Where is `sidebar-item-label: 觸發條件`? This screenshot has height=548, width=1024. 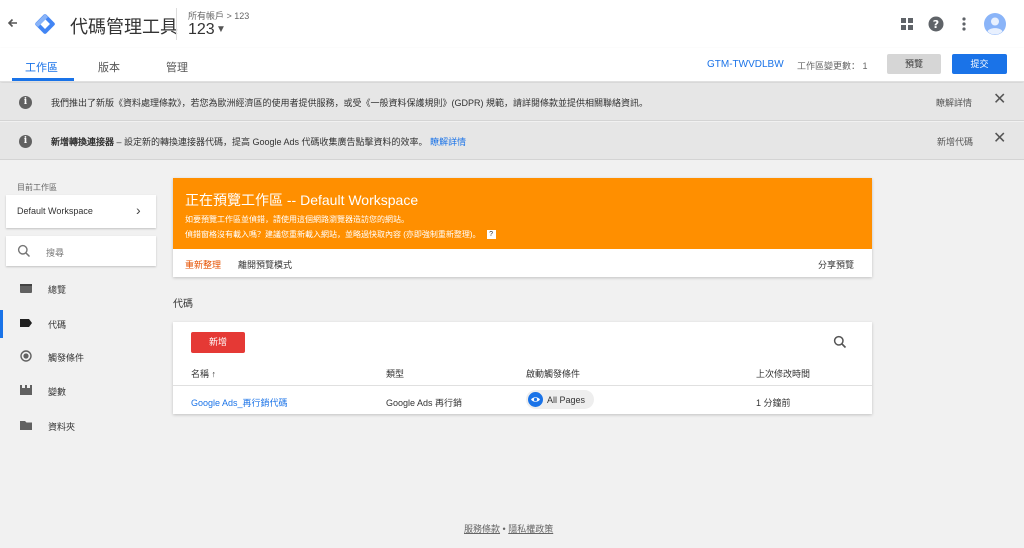 sidebar-item-label: 觸發條件 is located at coordinates (66, 358).